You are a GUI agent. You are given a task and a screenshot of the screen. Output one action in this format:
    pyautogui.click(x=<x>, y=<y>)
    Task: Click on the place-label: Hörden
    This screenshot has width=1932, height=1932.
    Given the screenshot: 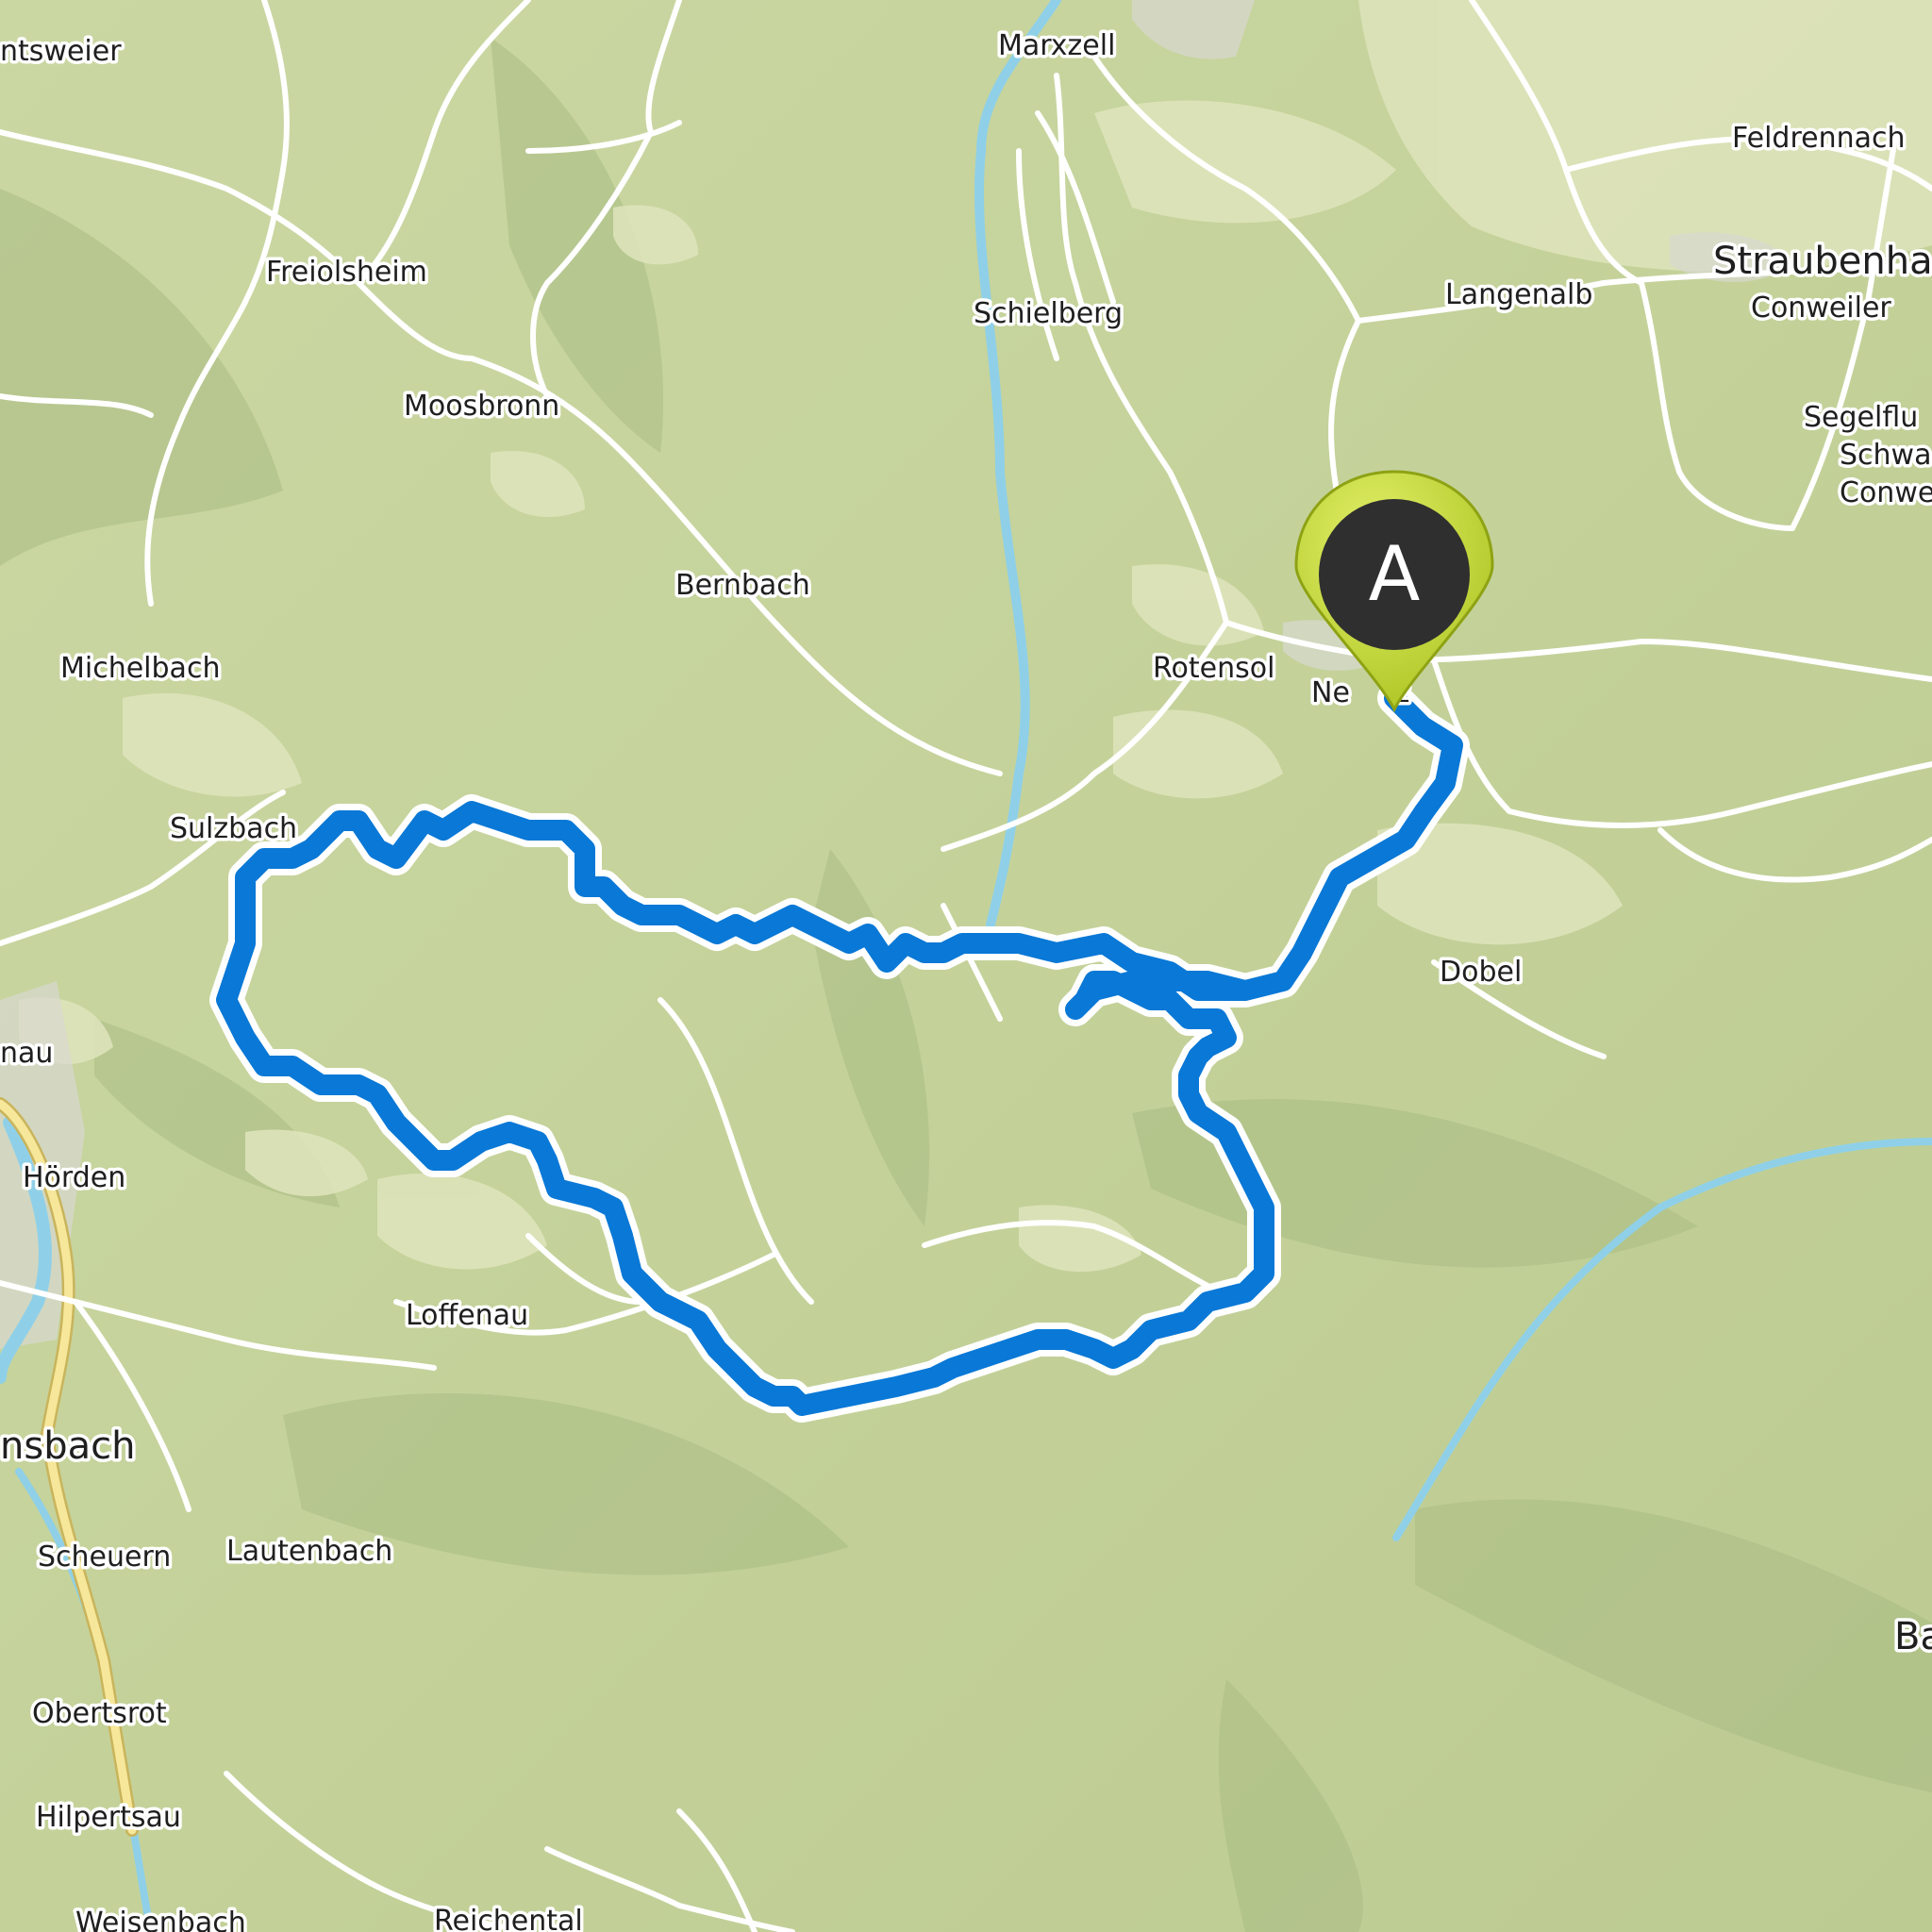 What is the action you would take?
    pyautogui.click(x=75, y=1178)
    